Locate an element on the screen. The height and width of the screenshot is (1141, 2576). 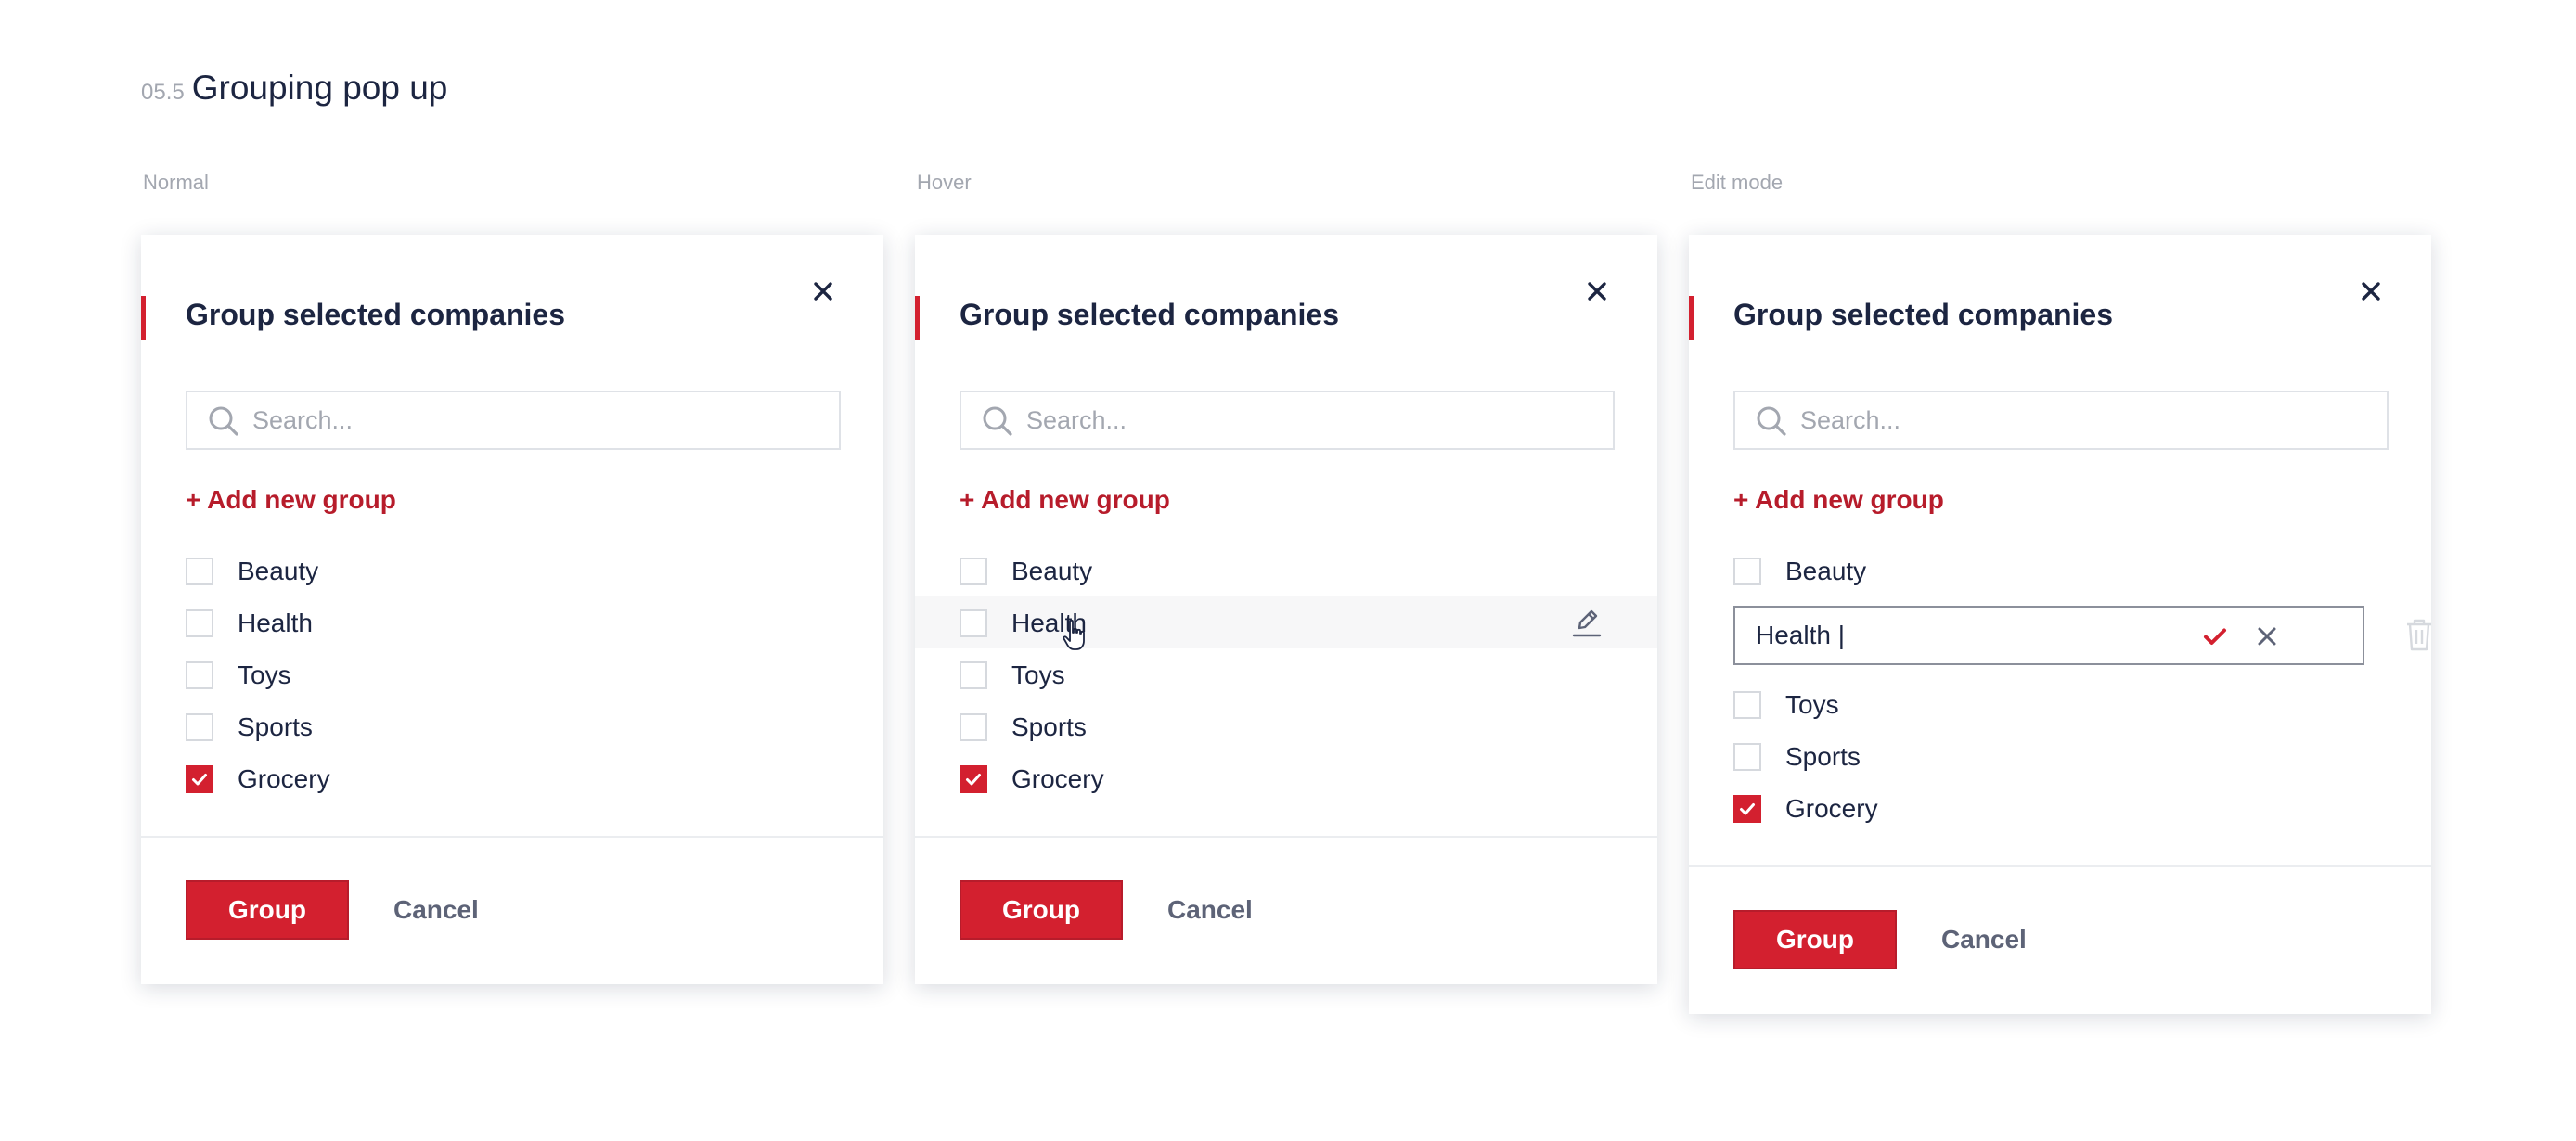
check-icon is located at coordinates (2215, 636).